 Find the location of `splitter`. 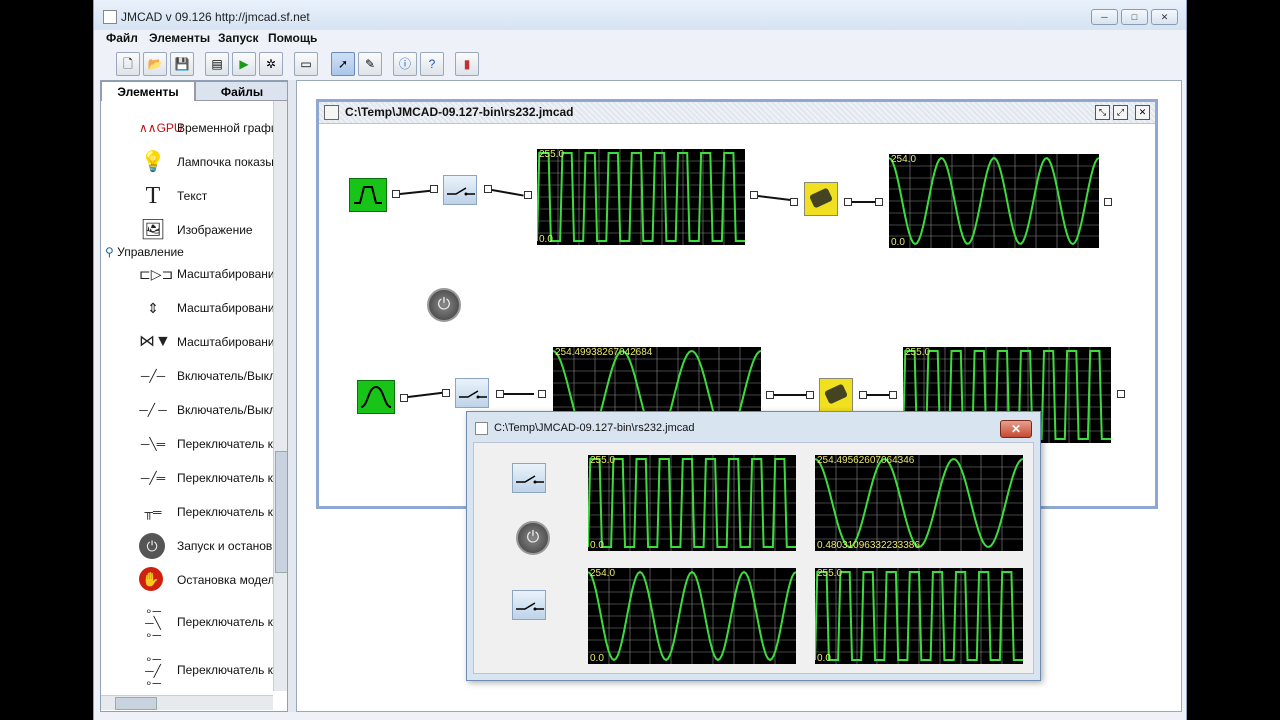

splitter is located at coordinates (292, 396).